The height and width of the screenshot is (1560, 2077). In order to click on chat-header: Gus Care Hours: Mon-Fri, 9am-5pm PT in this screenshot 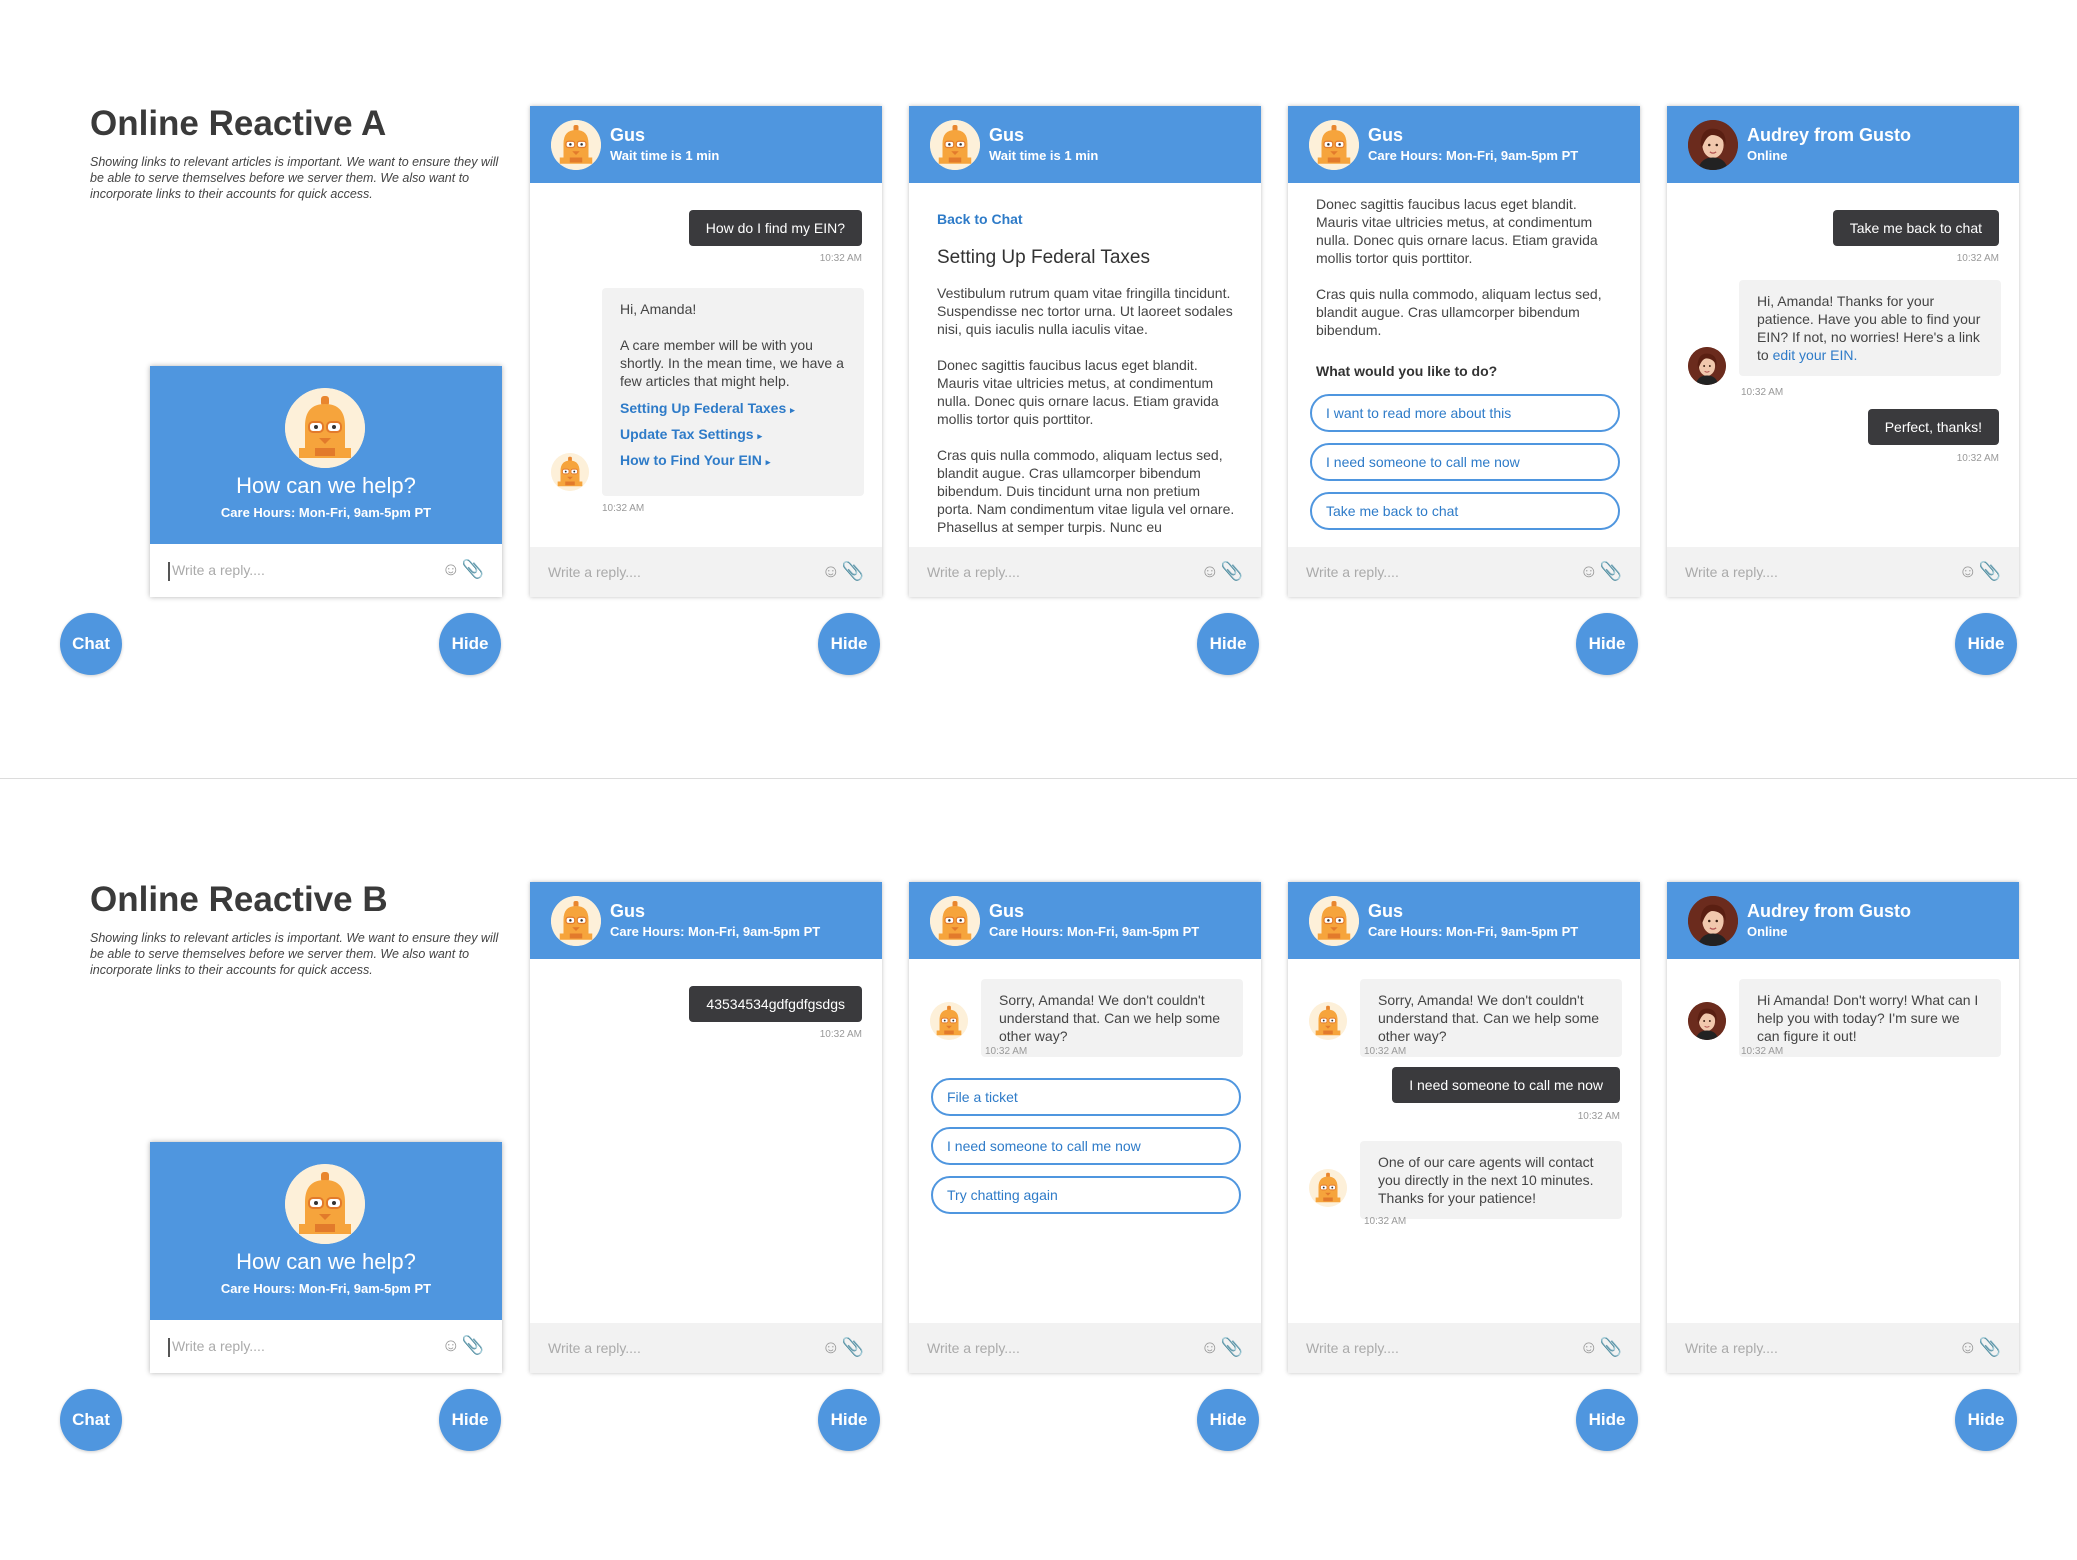, I will do `click(1464, 144)`.